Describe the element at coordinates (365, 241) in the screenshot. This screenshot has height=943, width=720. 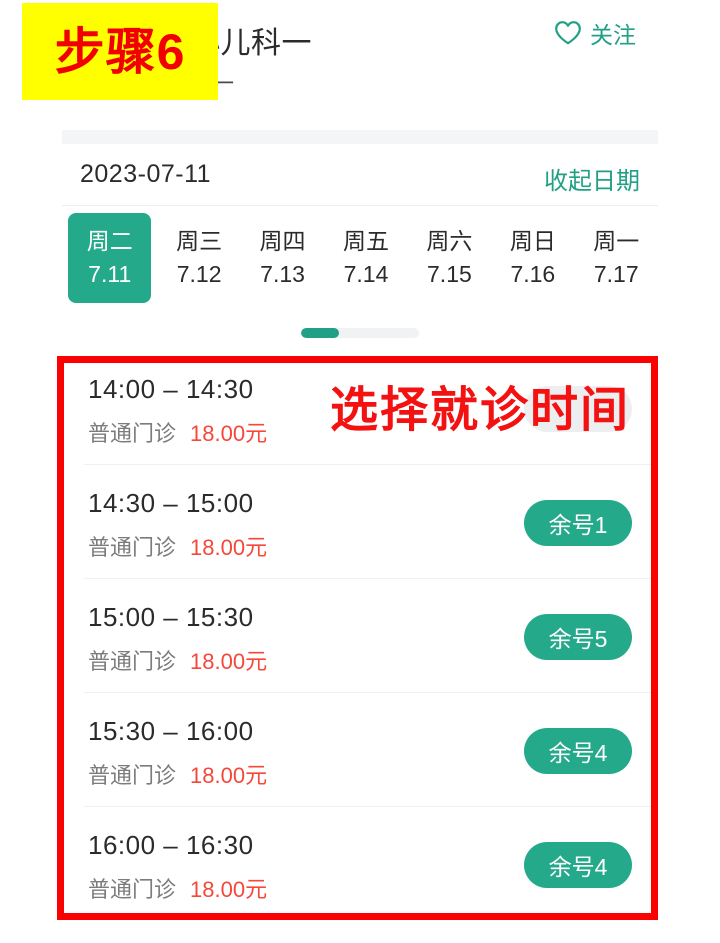
I see `day-tab-weekday: 周五` at that location.